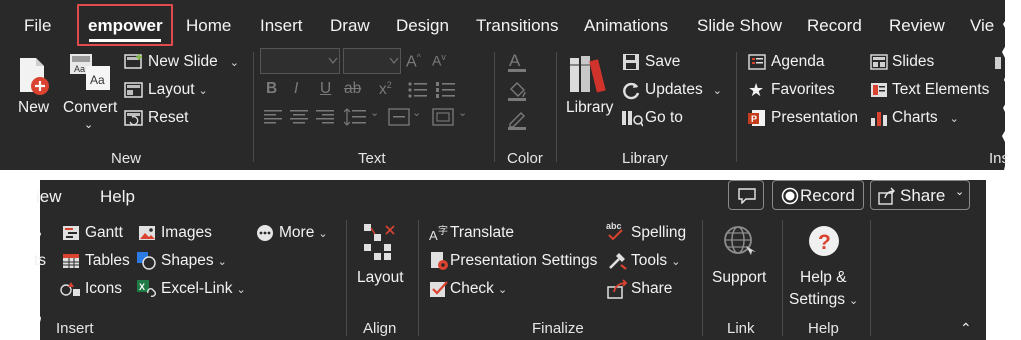 This screenshot has width=1021, height=340. What do you see at coordinates (662, 62) in the screenshot?
I see `save-button: Save` at bounding box center [662, 62].